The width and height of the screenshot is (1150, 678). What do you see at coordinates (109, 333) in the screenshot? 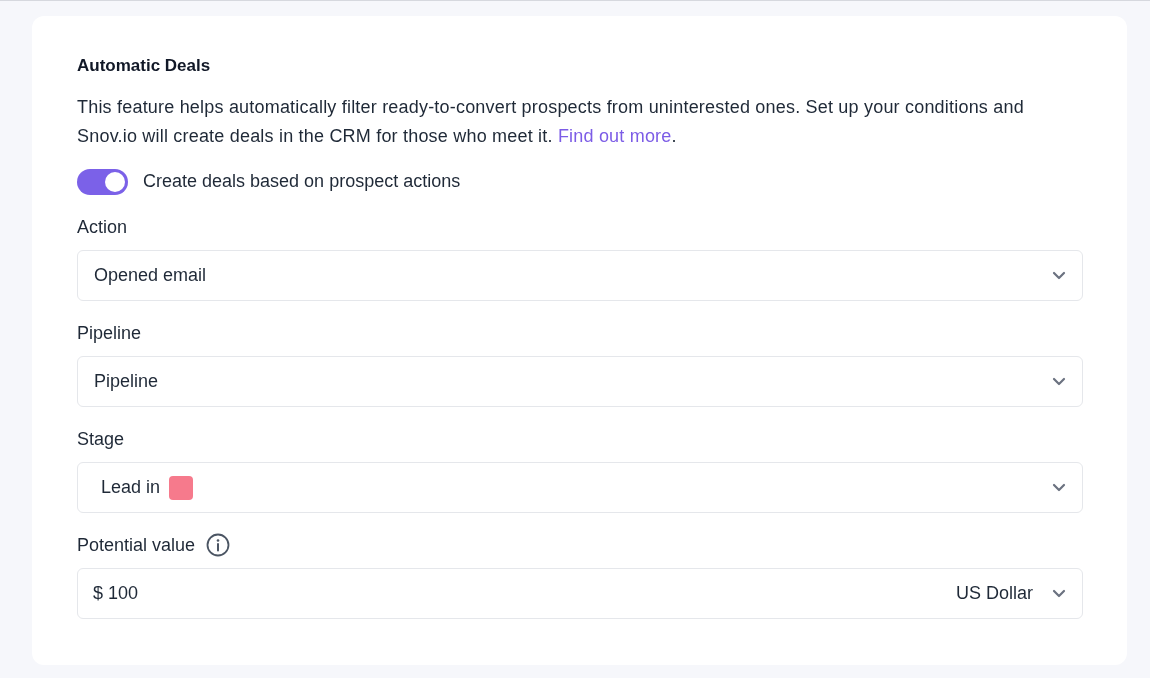
I see `field-label: Pipeline` at bounding box center [109, 333].